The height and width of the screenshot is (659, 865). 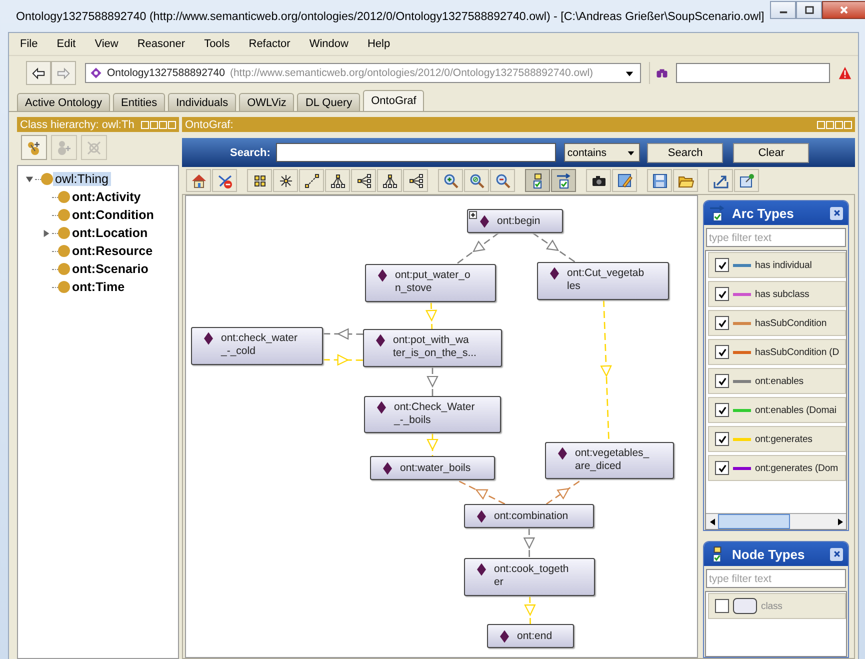 I want to click on minimize-button, so click(x=783, y=10).